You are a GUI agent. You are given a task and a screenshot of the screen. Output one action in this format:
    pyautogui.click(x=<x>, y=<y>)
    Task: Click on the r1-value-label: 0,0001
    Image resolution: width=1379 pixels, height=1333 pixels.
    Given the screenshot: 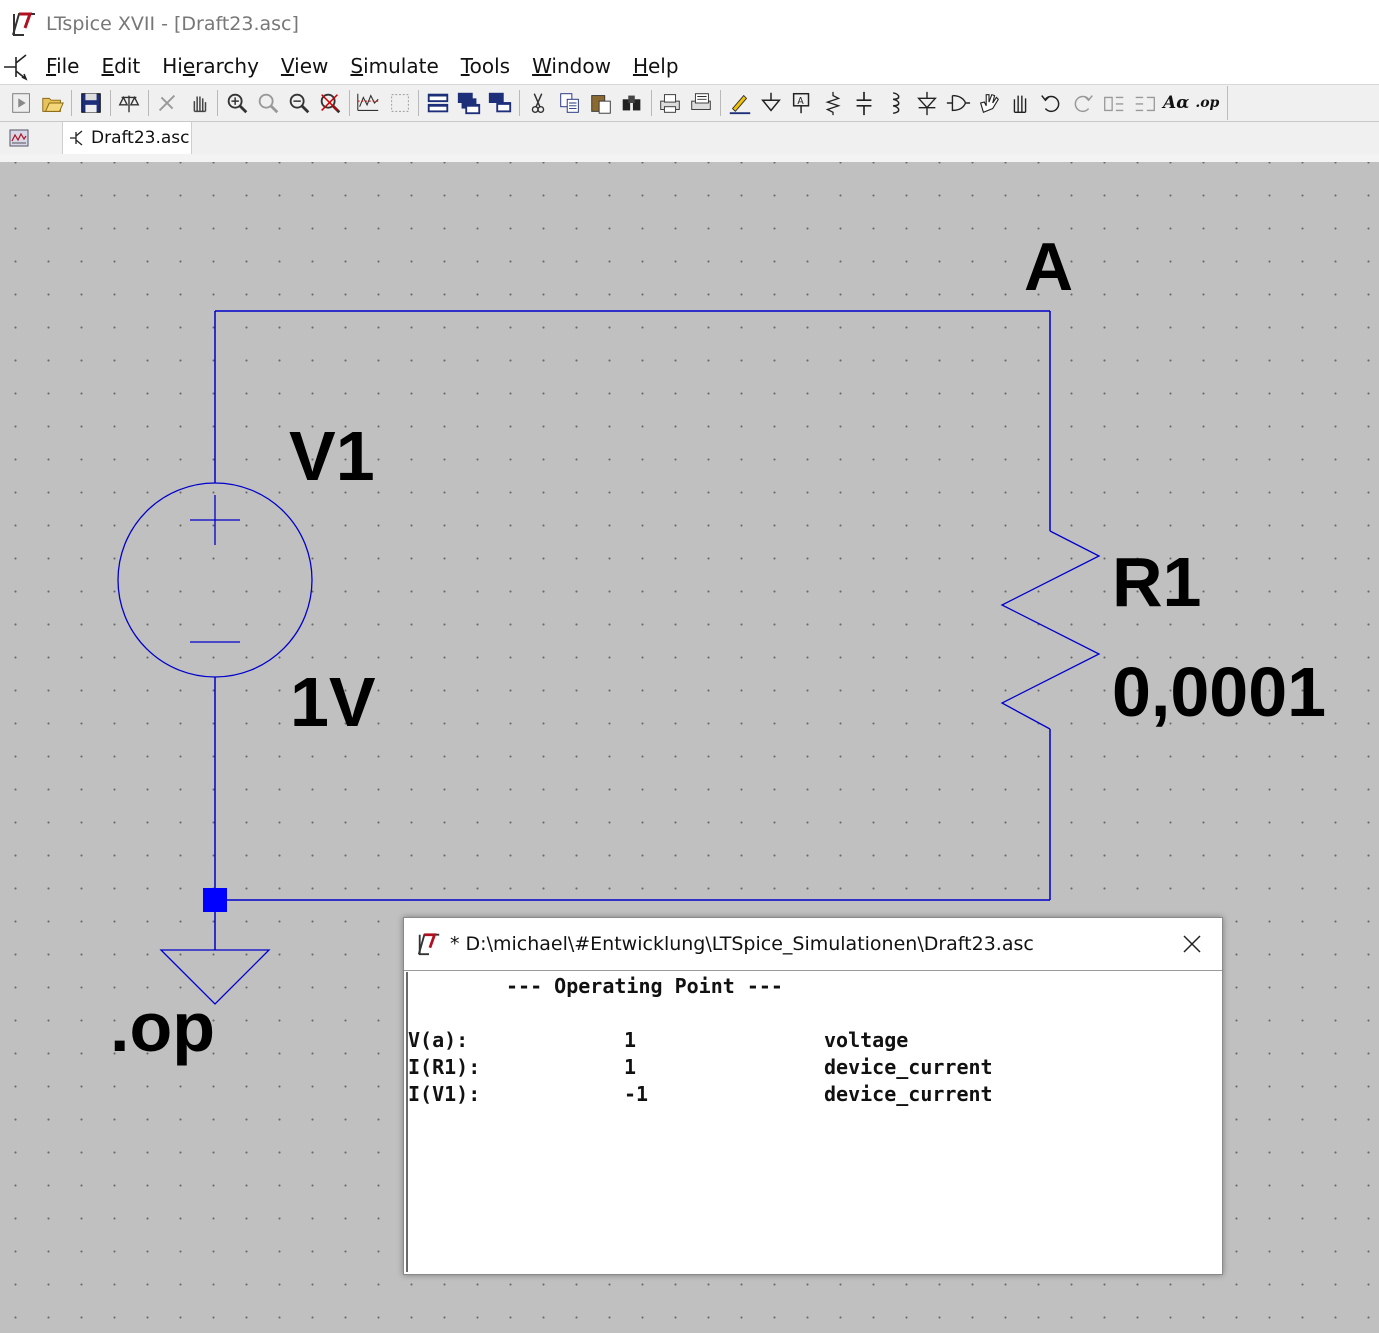 What is the action you would take?
    pyautogui.click(x=1219, y=692)
    